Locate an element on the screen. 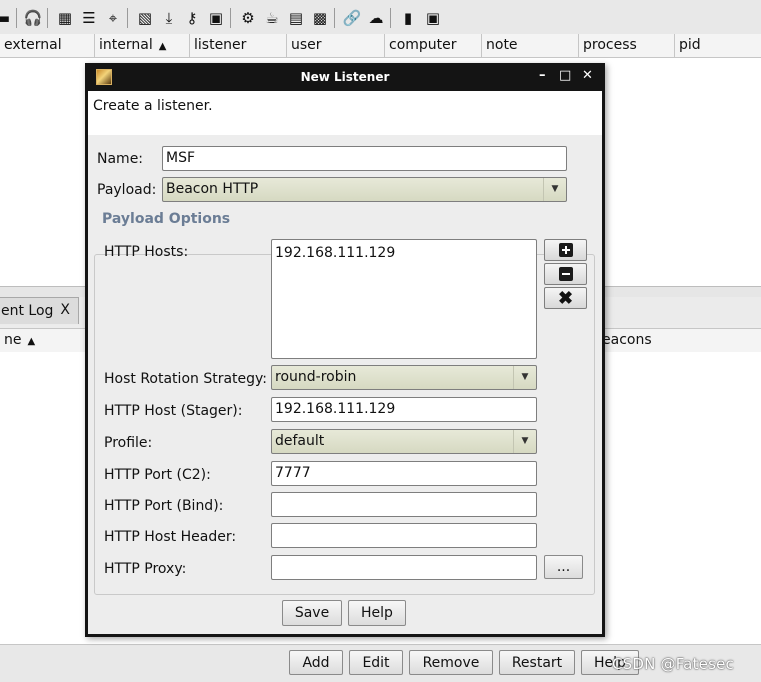 This screenshot has height=682, width=761. column-beacons: eacons is located at coordinates (679, 340).